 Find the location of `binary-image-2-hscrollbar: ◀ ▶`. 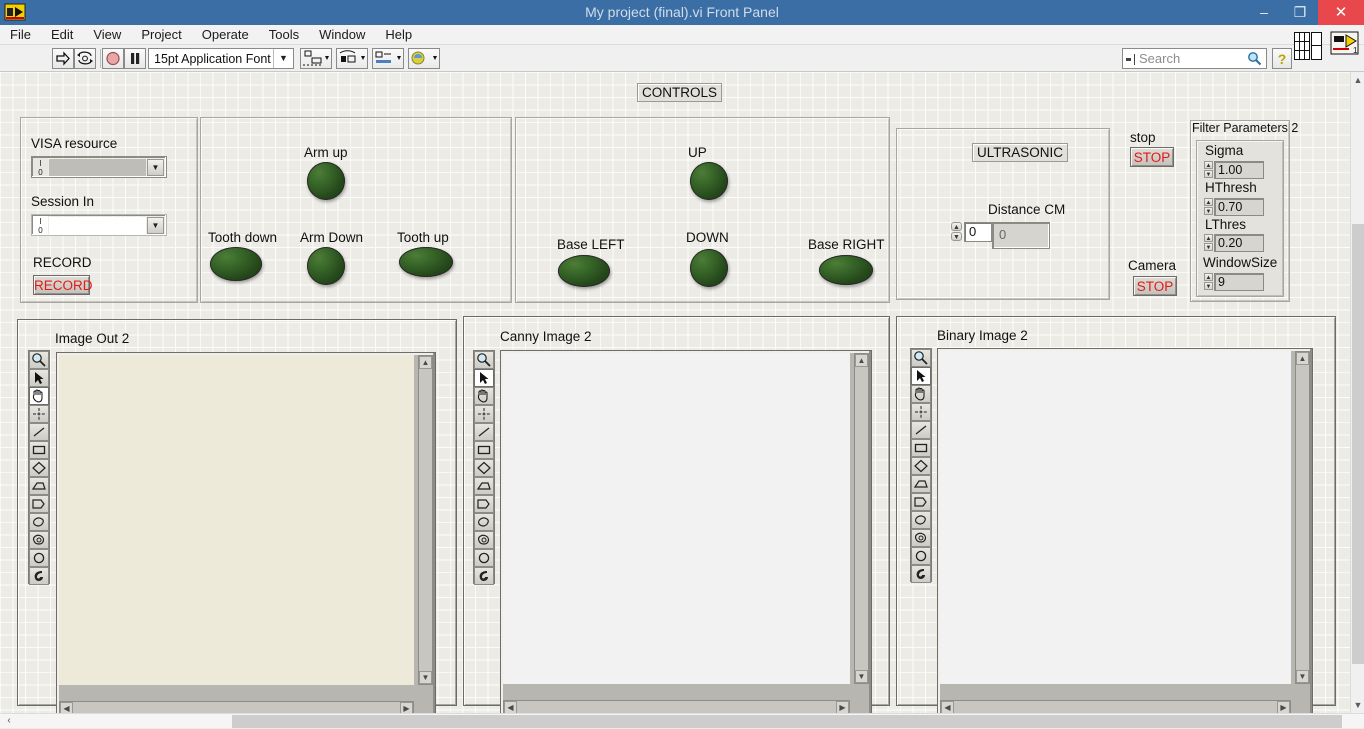

binary-image-2-hscrollbar: ◀ ▶ is located at coordinates (1115, 706).